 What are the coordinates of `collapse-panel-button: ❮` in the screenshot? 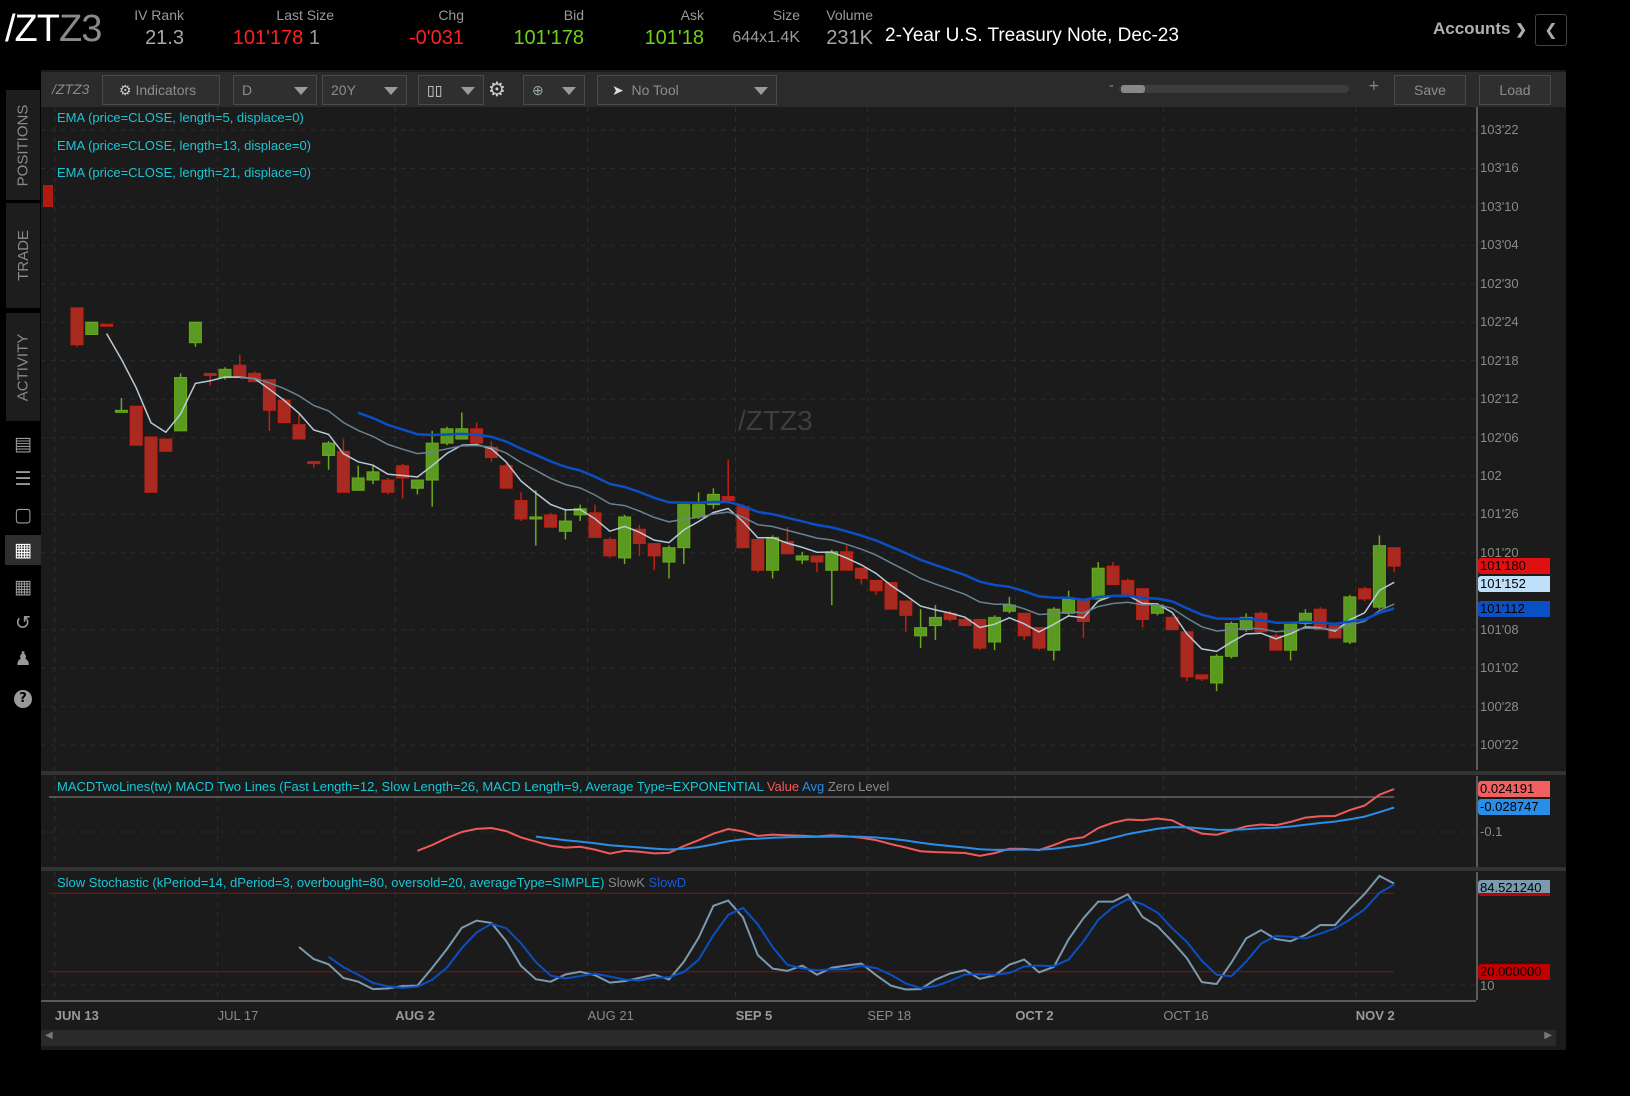 It's located at (1551, 30).